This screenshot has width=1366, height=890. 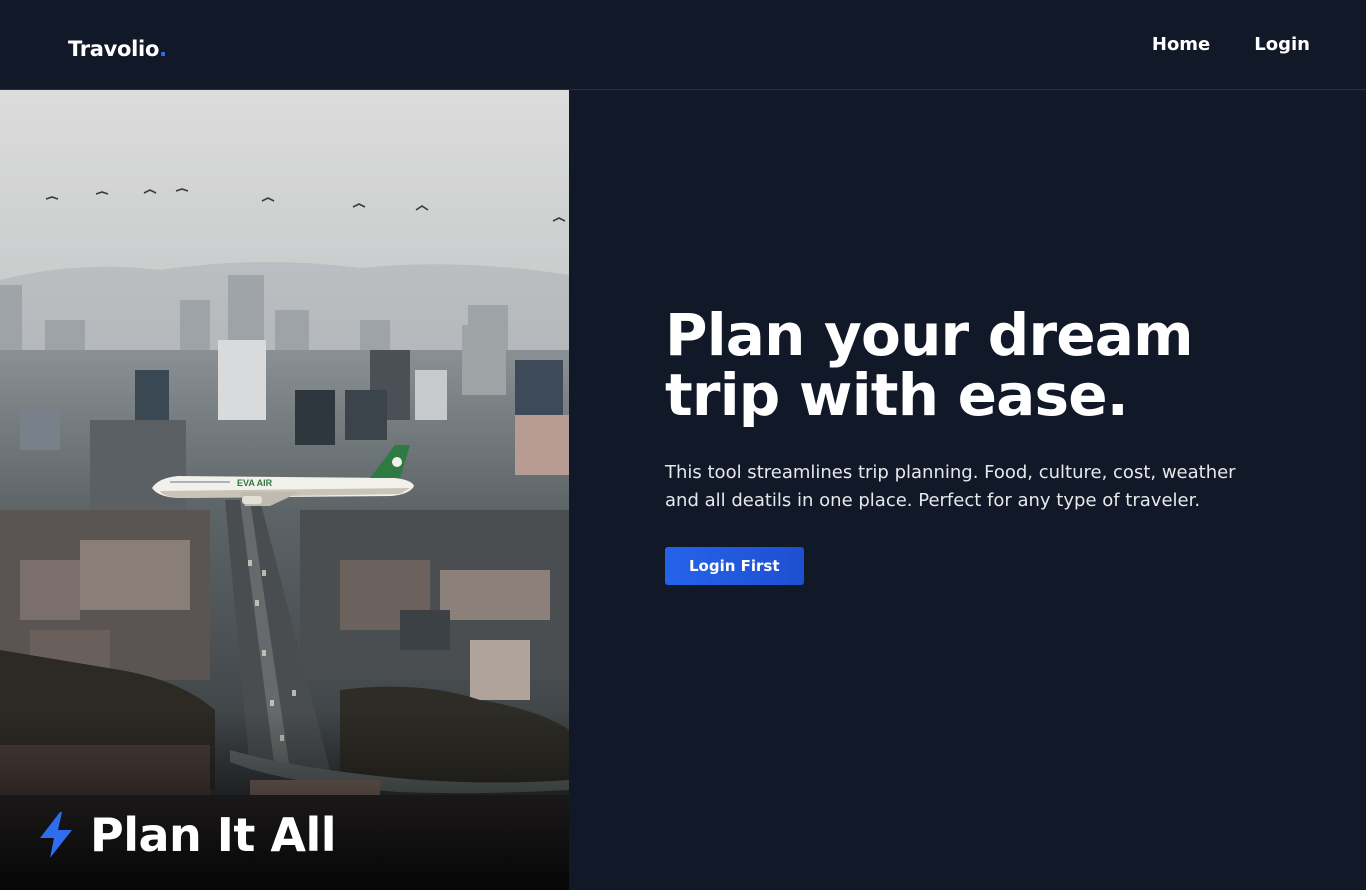 I want to click on nav-home-link: Home, so click(x=1181, y=44).